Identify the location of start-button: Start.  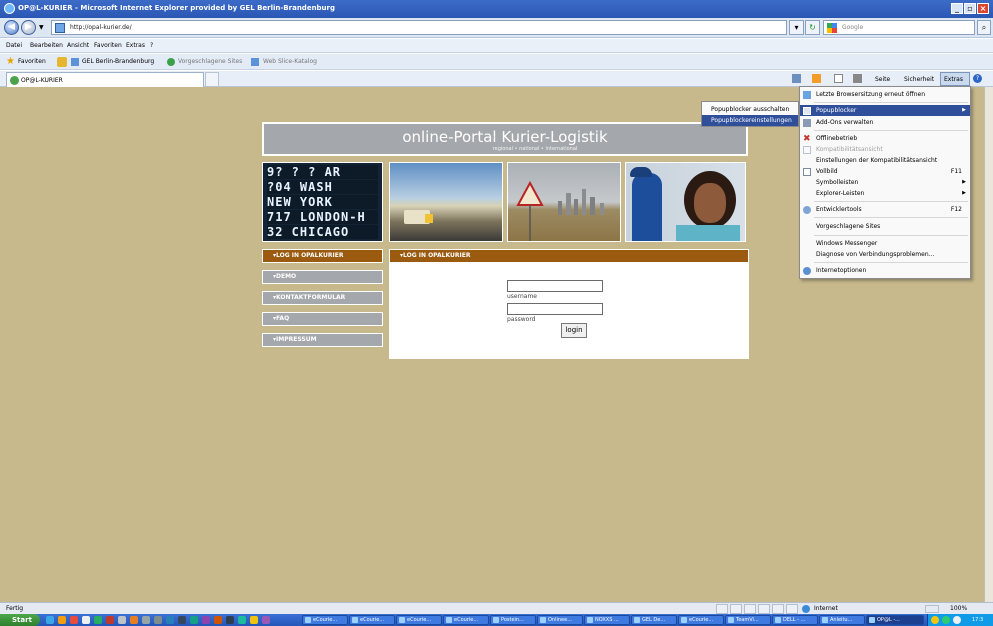
(20, 620).